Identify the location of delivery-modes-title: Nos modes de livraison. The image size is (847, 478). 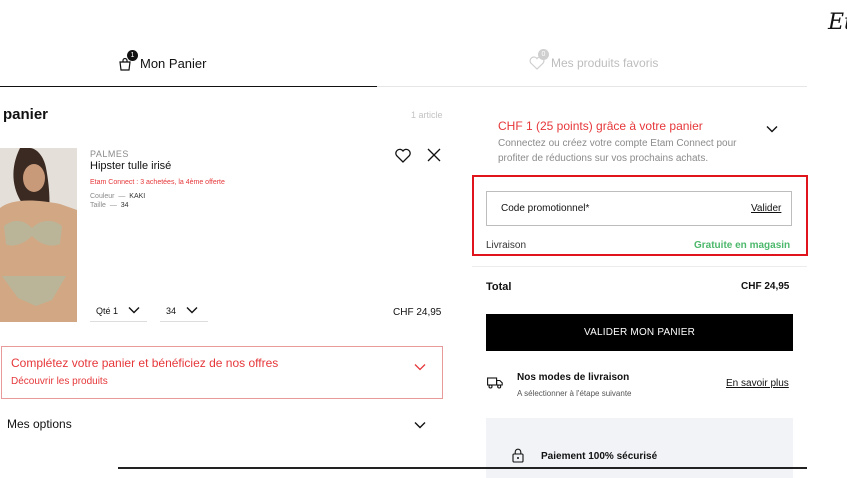
(573, 377).